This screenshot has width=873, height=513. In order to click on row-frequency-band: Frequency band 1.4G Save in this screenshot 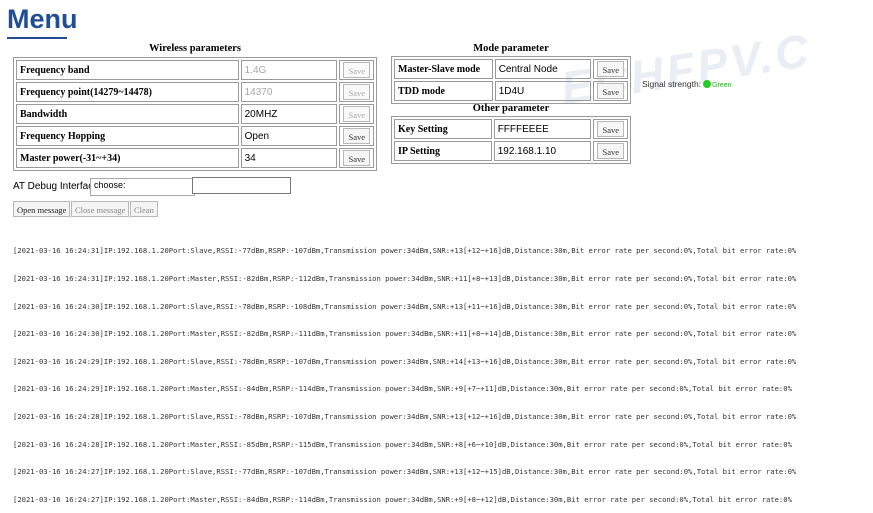, I will do `click(195, 70)`.